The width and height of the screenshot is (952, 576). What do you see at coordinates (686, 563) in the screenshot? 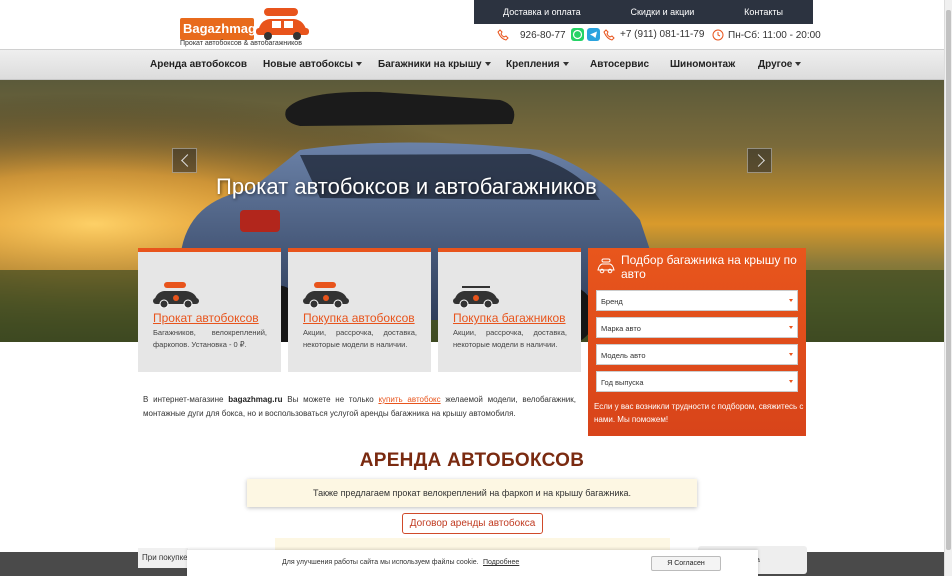
I see `cookie-accept-button: Я Согласен` at bounding box center [686, 563].